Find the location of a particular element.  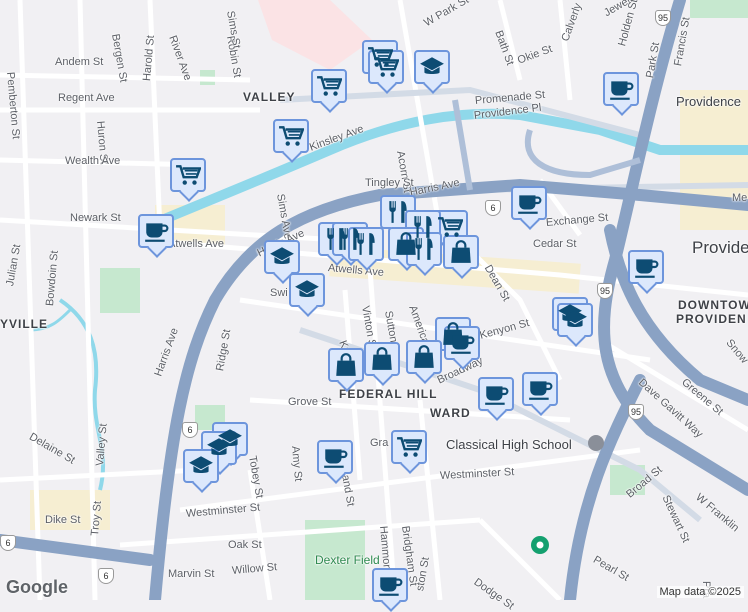

neighborhood-providence-cut: PROVIDEN is located at coordinates (711, 319).